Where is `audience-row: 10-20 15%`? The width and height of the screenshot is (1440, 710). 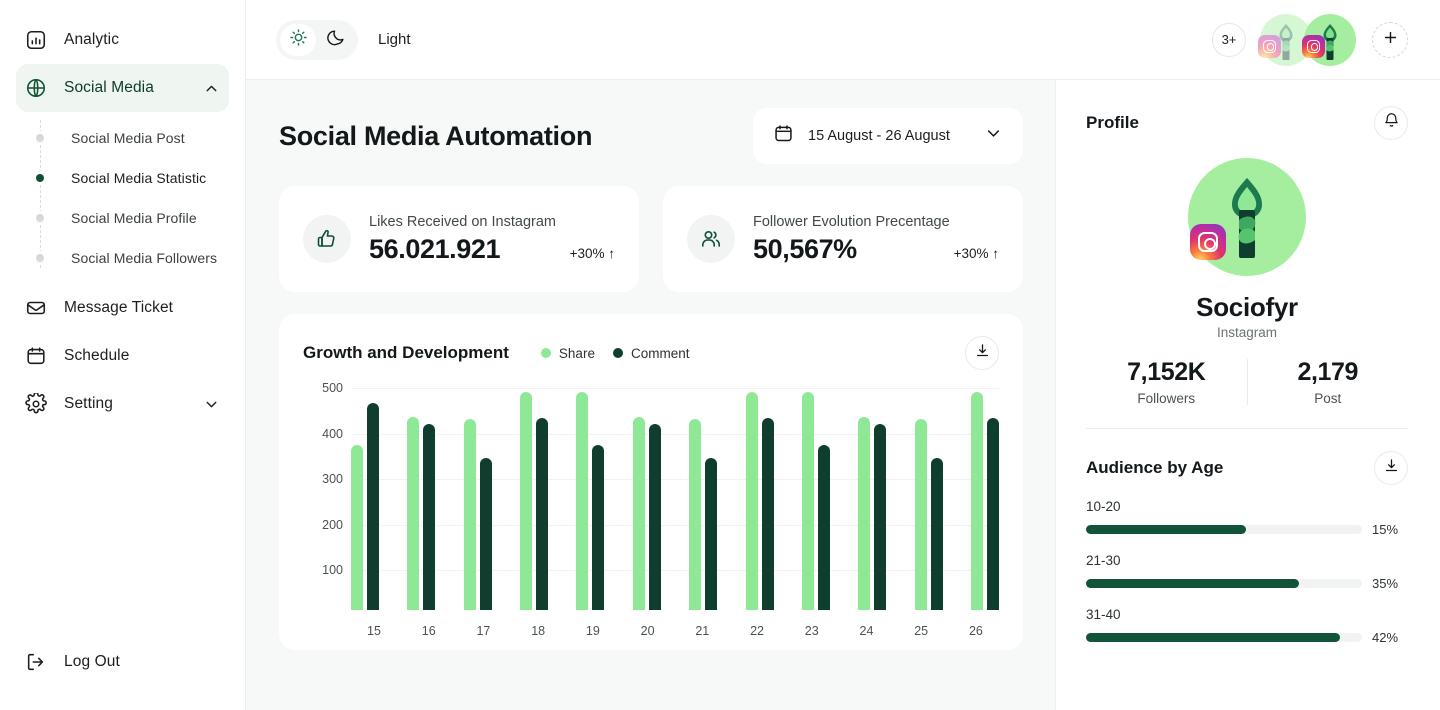
audience-row: 10-20 15% is located at coordinates (1247, 518).